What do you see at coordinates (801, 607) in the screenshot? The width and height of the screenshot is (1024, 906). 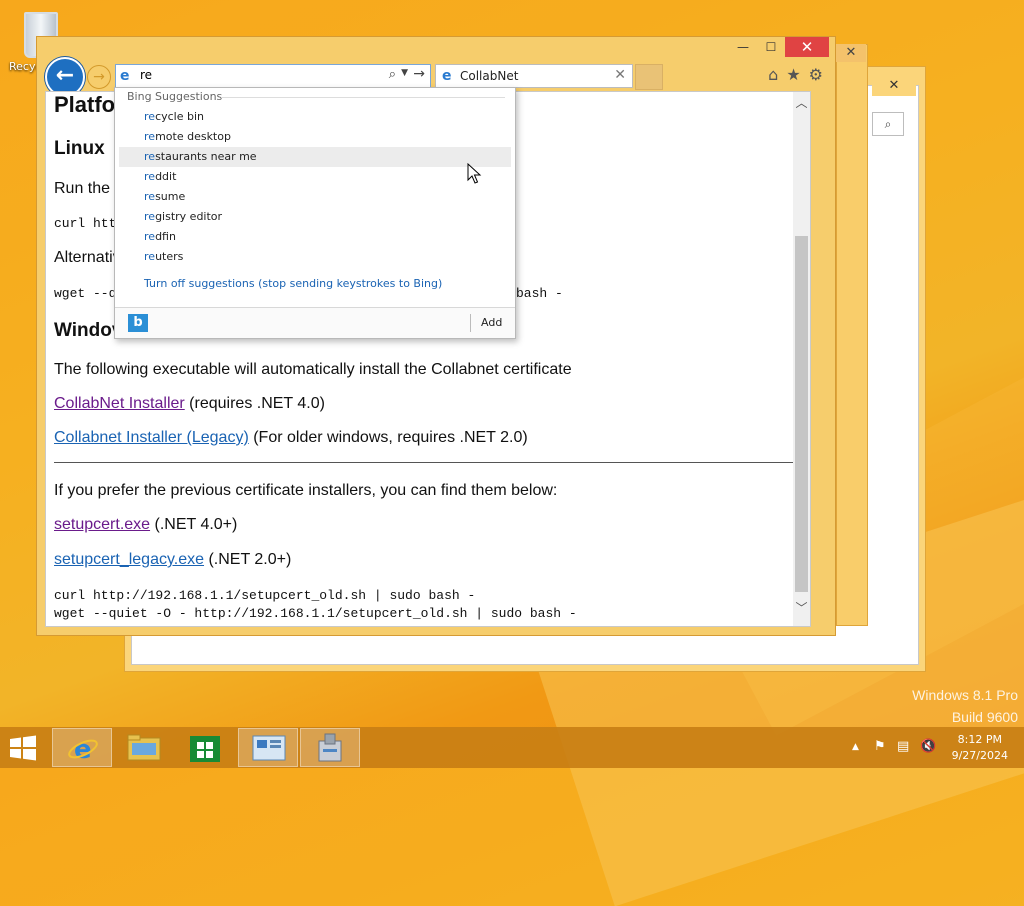 I see `scroll-down-icon: ﹀` at bounding box center [801, 607].